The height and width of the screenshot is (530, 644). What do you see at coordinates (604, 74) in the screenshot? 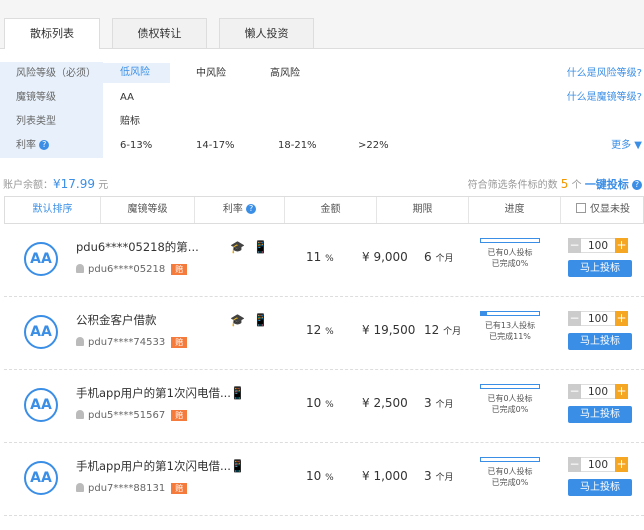
I see `risk-help-link: 什么是风险等级?` at bounding box center [604, 74].